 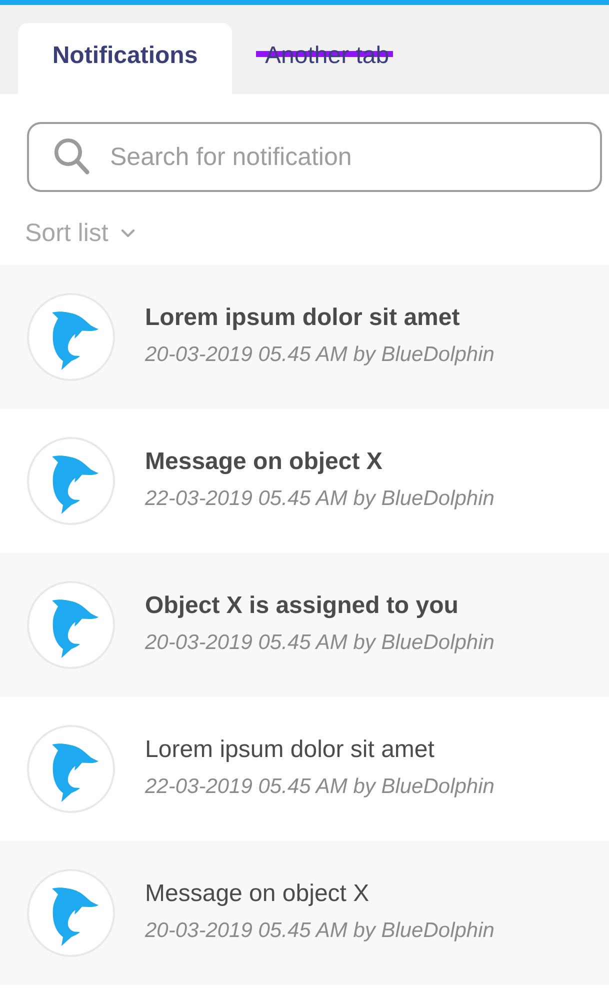 What do you see at coordinates (304, 913) in the screenshot?
I see `notification-row: Message on object X 20-03-2019 05.45 AM by BlueDolphin` at bounding box center [304, 913].